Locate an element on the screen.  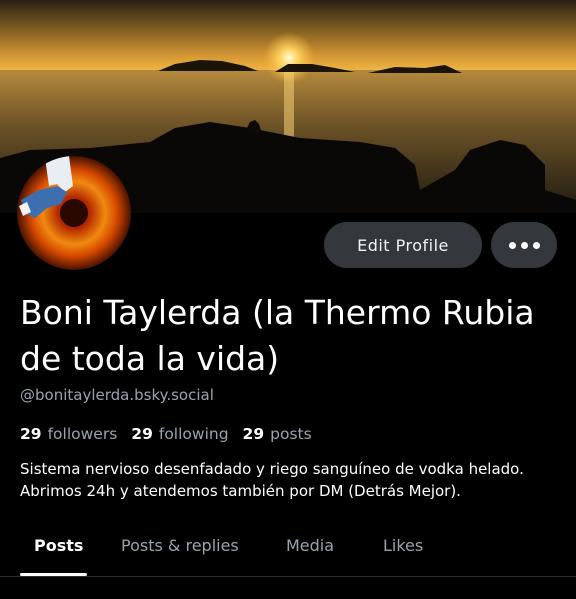
tabs-divider is located at coordinates (288, 576).